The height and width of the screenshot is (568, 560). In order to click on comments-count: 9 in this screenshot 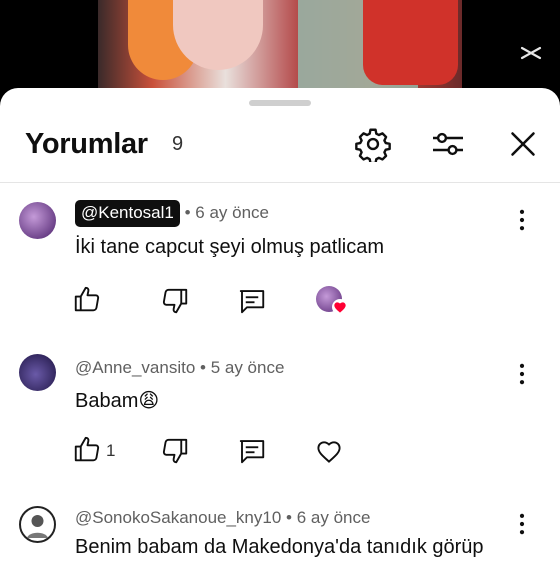, I will do `click(178, 144)`.